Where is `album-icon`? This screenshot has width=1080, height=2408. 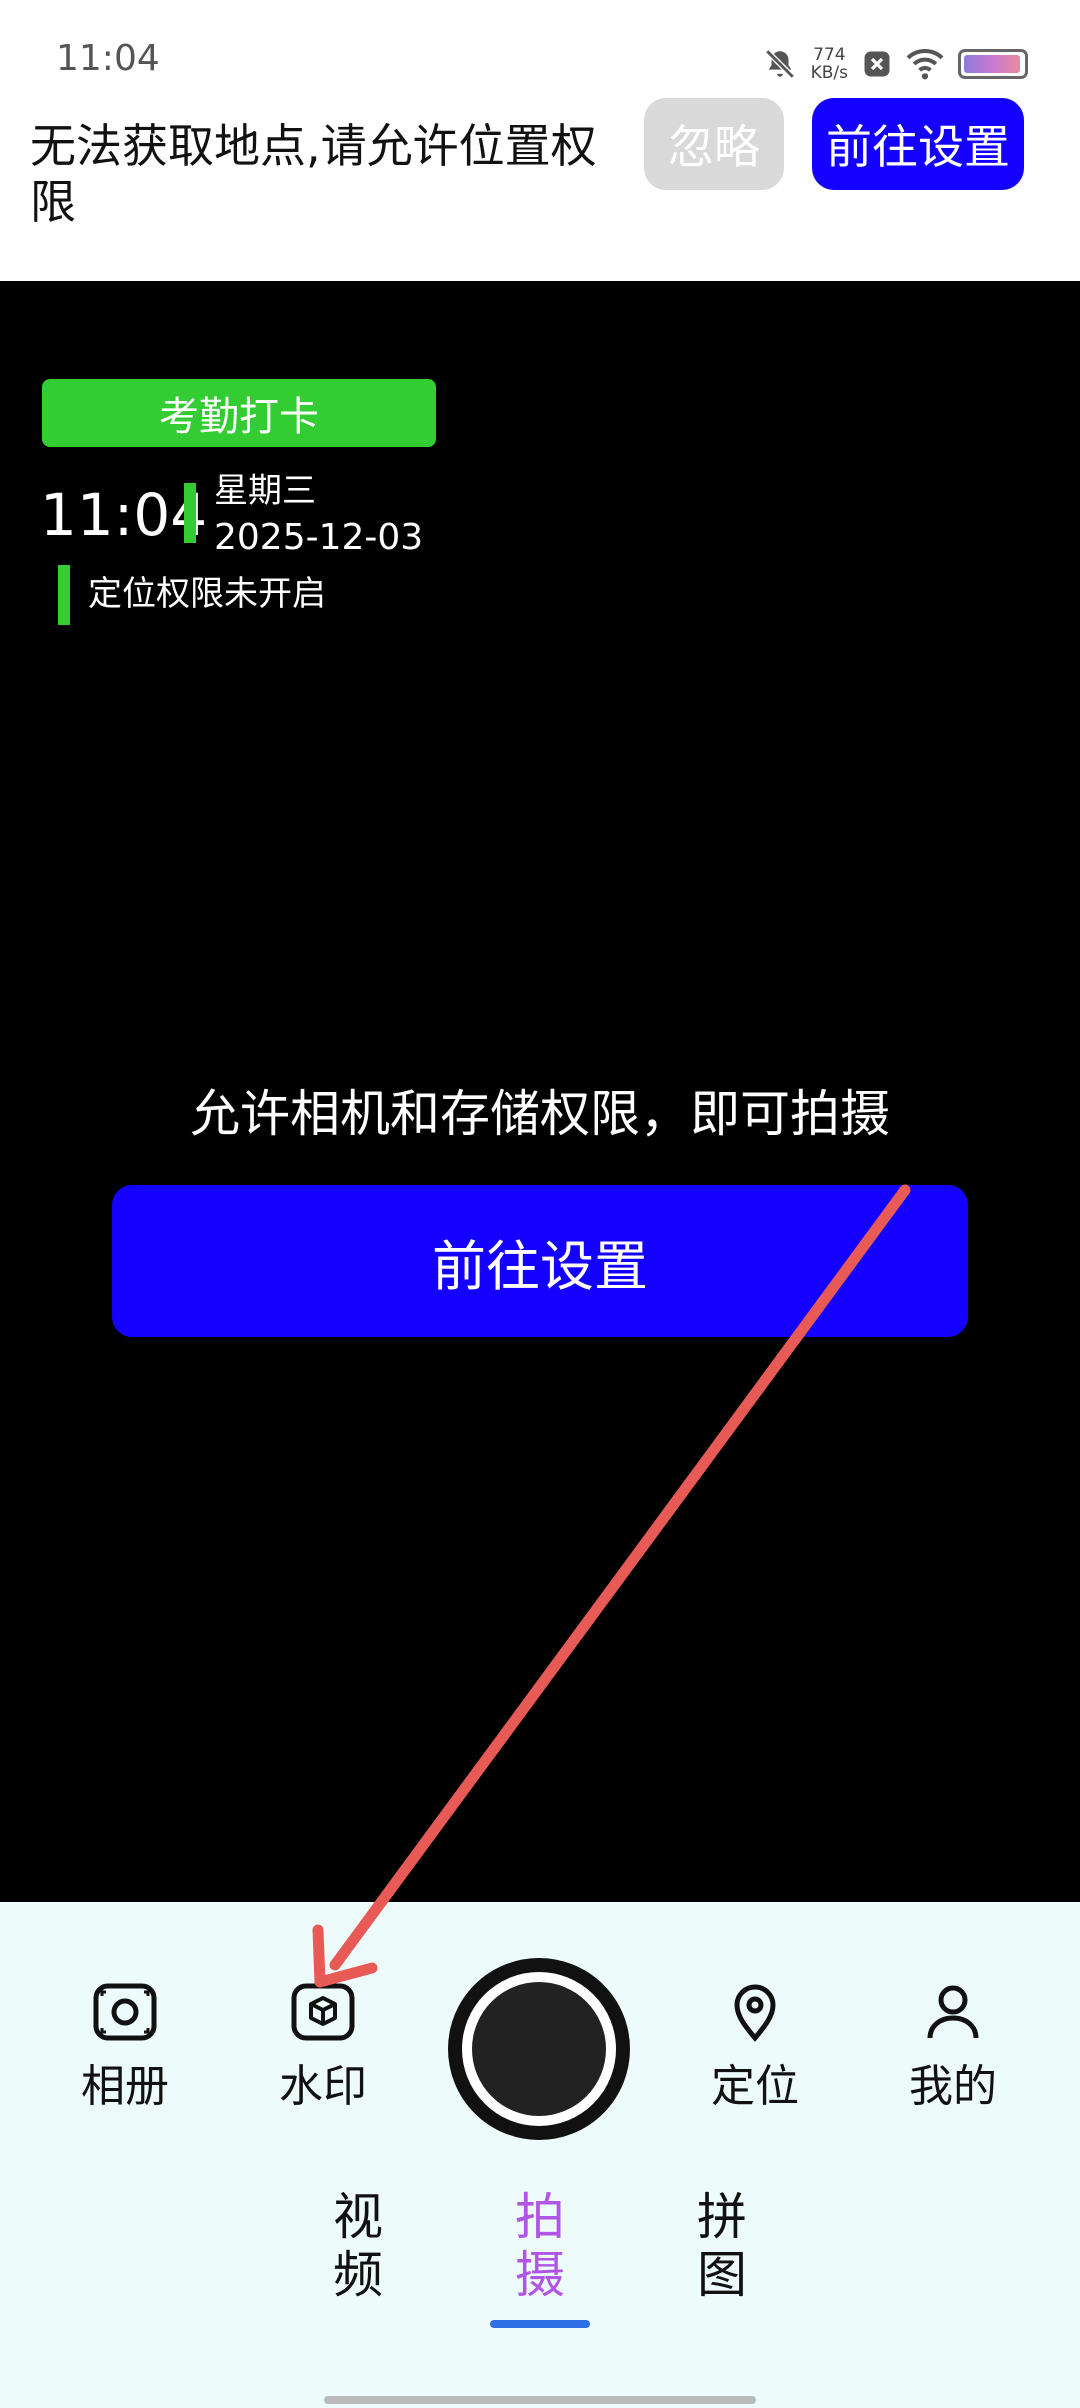
album-icon is located at coordinates (125, 2012).